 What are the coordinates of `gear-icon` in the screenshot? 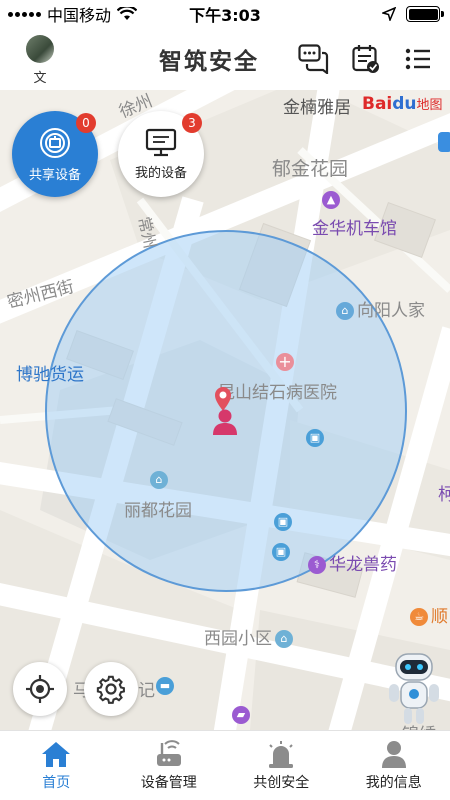 It's located at (110, 689).